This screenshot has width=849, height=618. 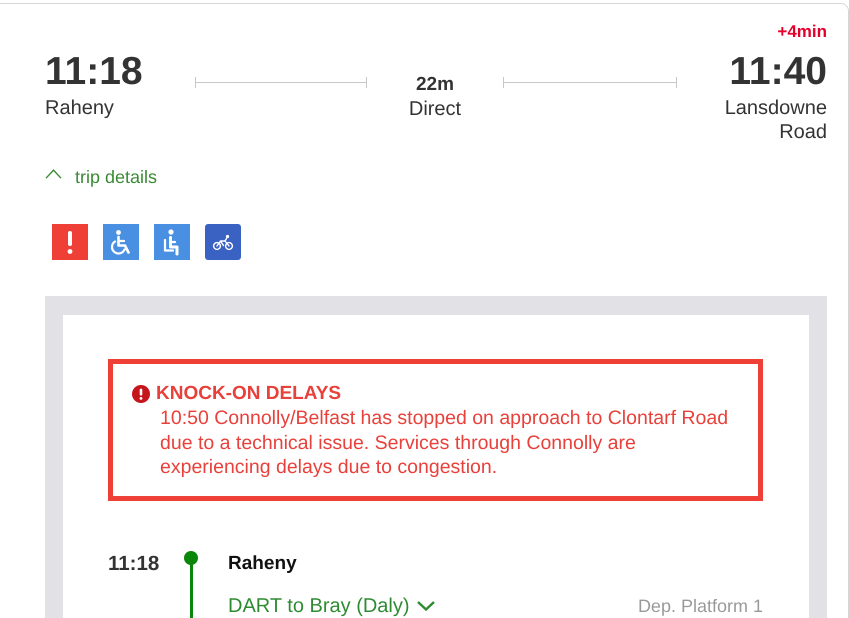 I want to click on cyclist-icon, so click(x=223, y=242).